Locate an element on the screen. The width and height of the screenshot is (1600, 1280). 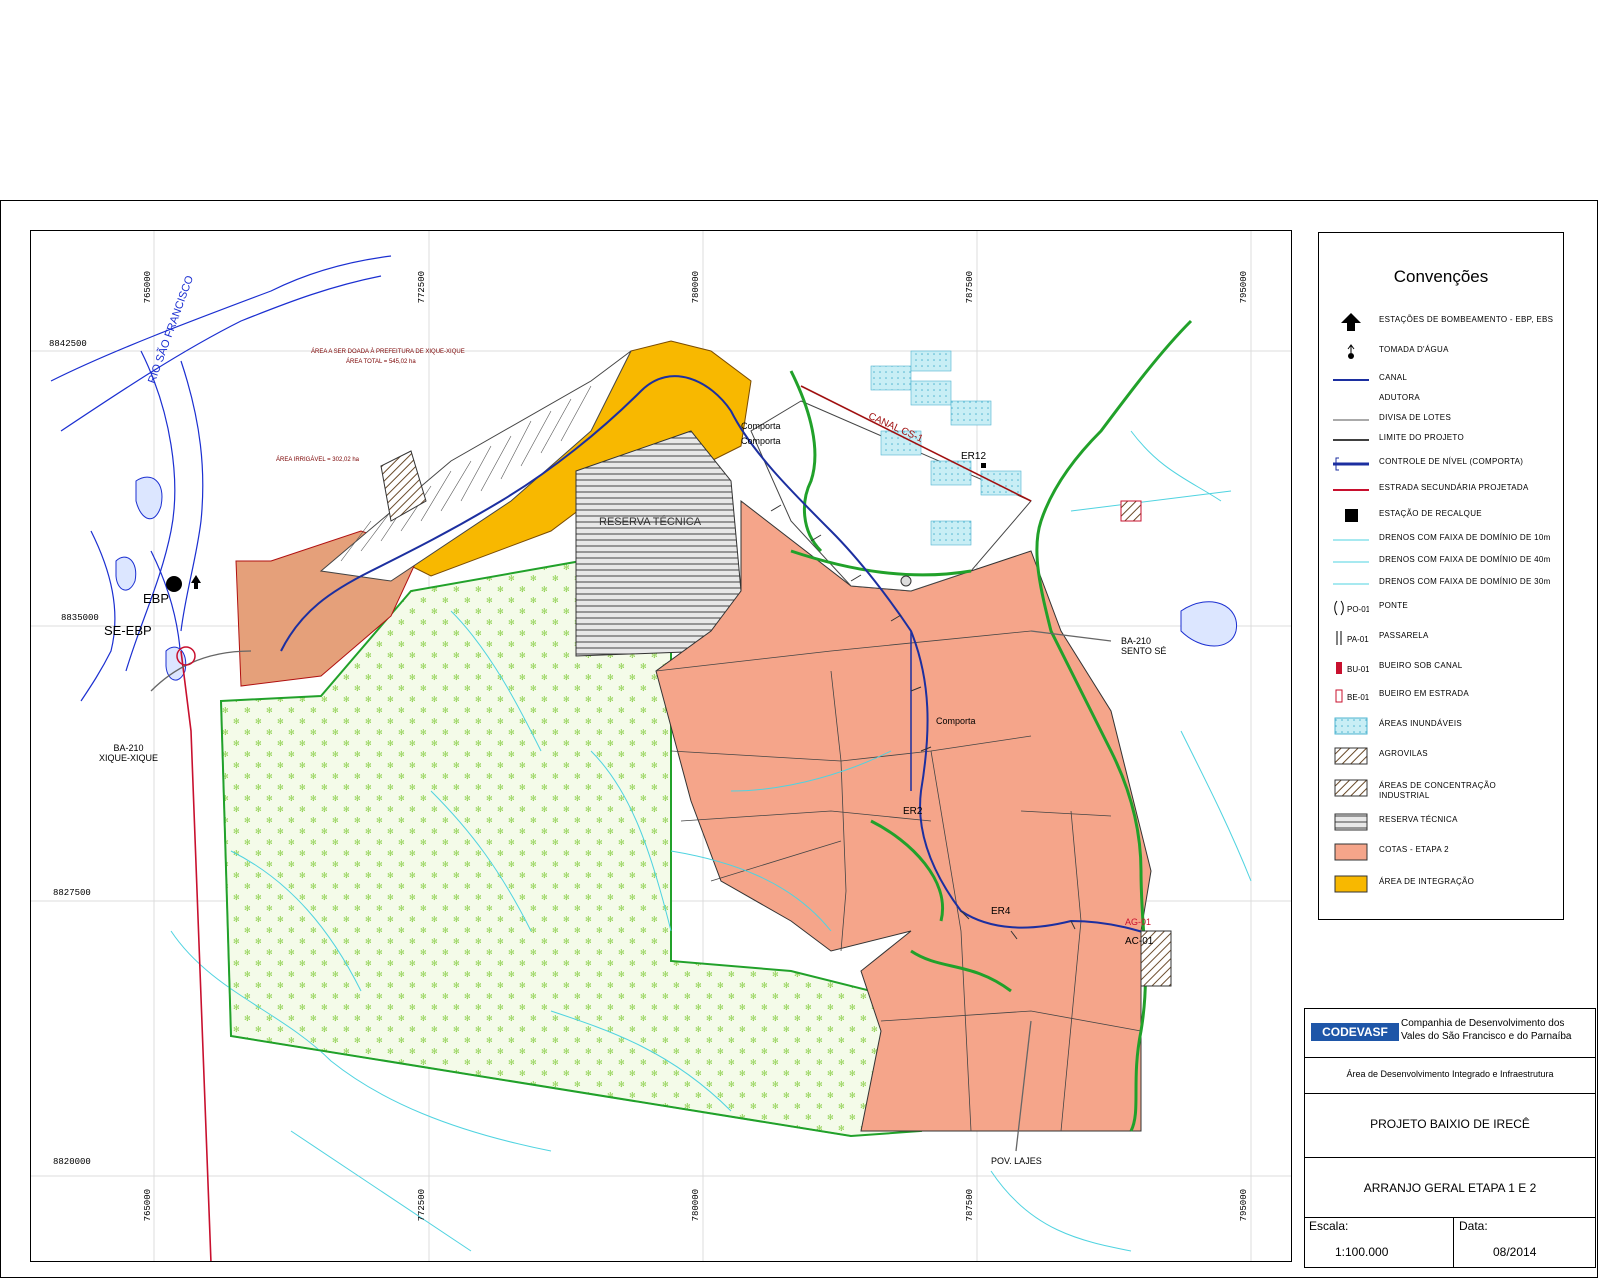
coord-x-787500-bottom: 787500 is located at coordinates (970, 1205).